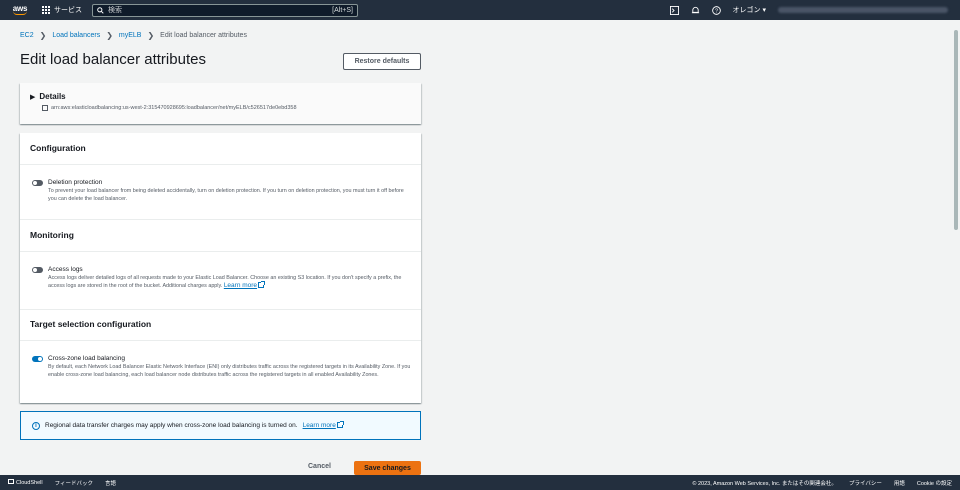 This screenshot has height=490, width=960. I want to click on page-scrollbar, so click(956, 247).